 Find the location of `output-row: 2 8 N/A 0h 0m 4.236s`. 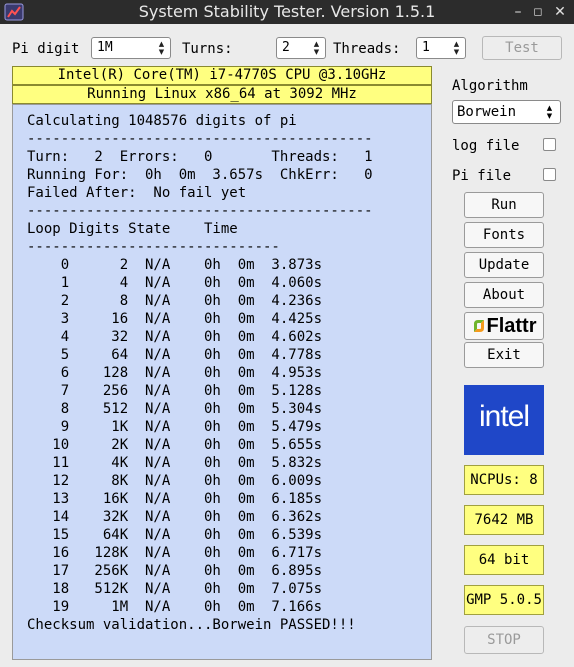

output-row: 2 8 N/A 0h 0m 4.236s is located at coordinates (191, 301).